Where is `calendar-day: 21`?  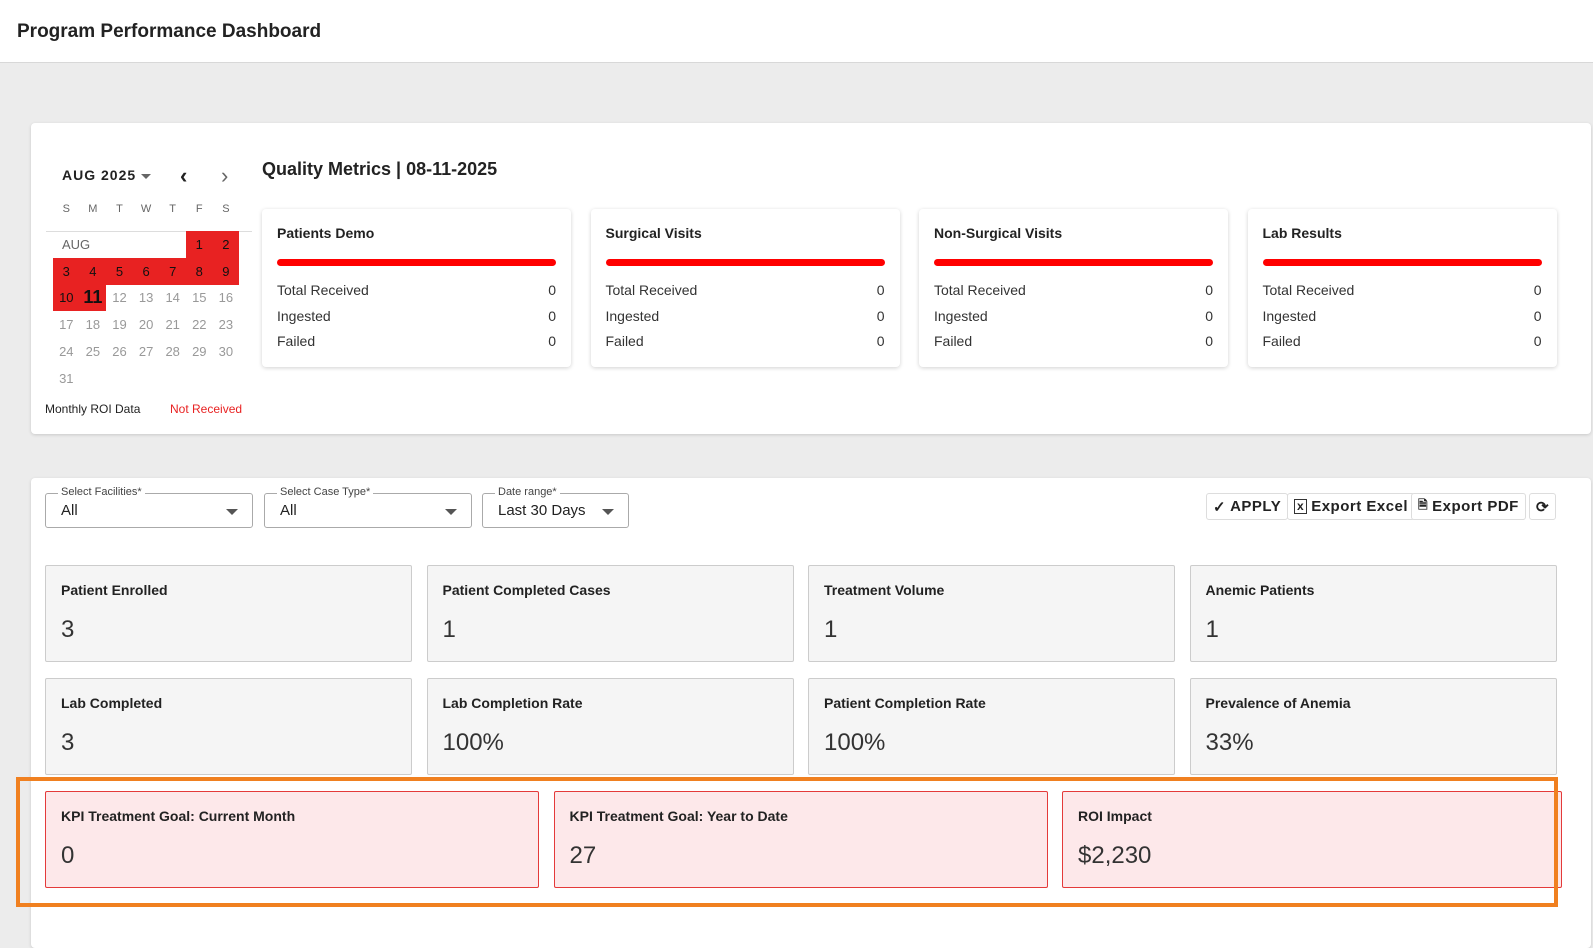
calendar-day: 21 is located at coordinates (172, 324).